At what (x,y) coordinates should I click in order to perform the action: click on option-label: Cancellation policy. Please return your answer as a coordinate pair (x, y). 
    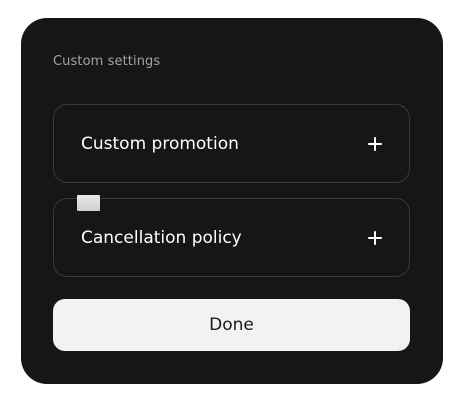
    Looking at the image, I should click on (161, 237).